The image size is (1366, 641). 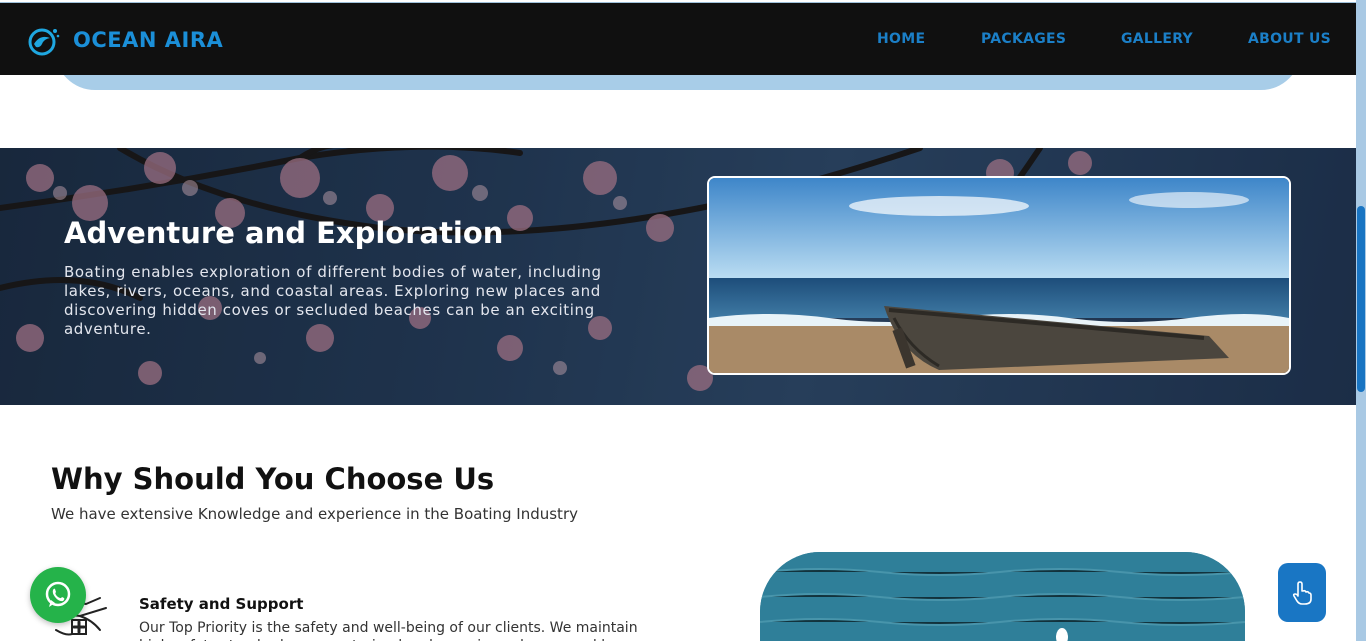 I want to click on sea-photo, so click(x=1002, y=596).